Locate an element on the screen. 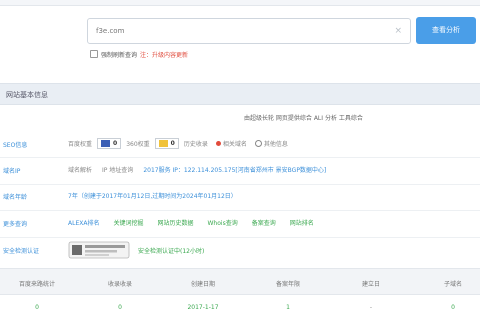 The width and height of the screenshot is (480, 320). table-cell: - is located at coordinates (371, 307).